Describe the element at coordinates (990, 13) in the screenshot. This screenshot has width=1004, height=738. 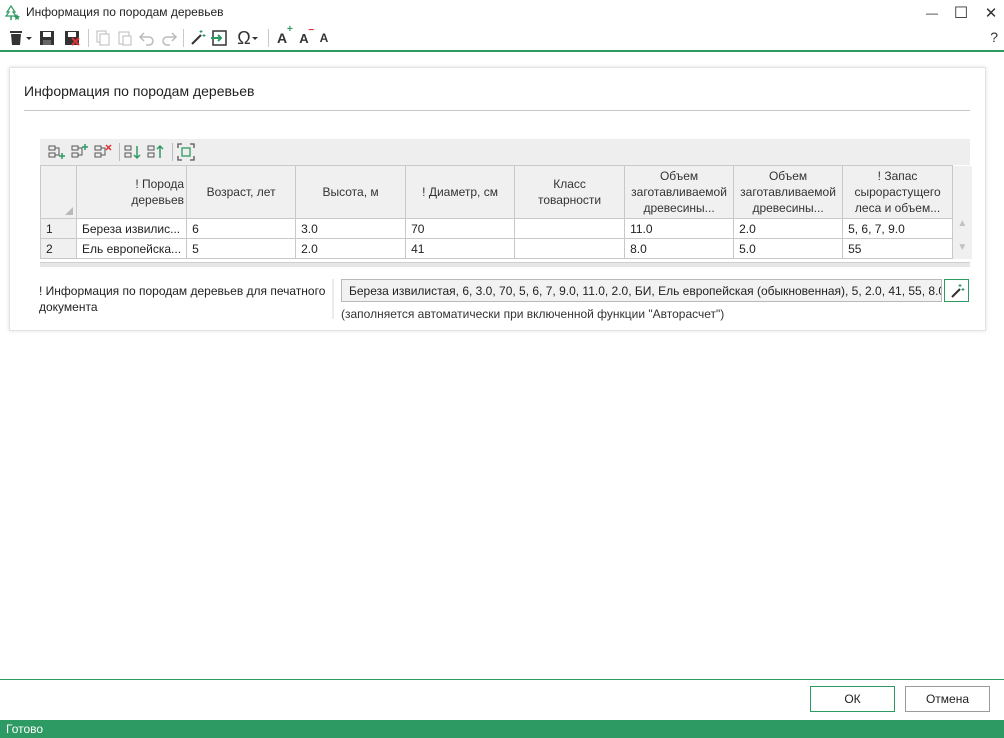
I see `close-button: ✕` at that location.